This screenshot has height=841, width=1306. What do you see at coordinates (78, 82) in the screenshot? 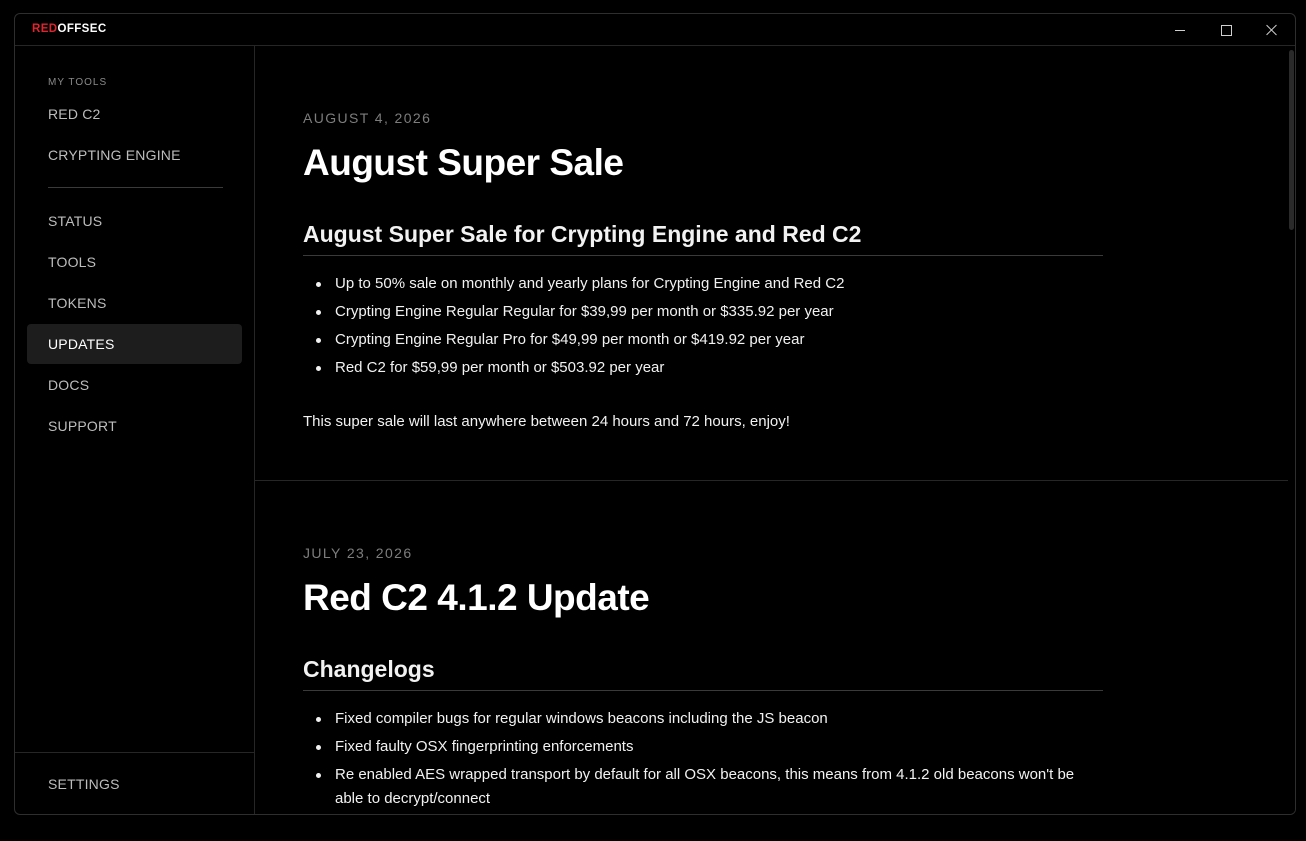
I see `my-tools-label: MY TOOLS` at bounding box center [78, 82].